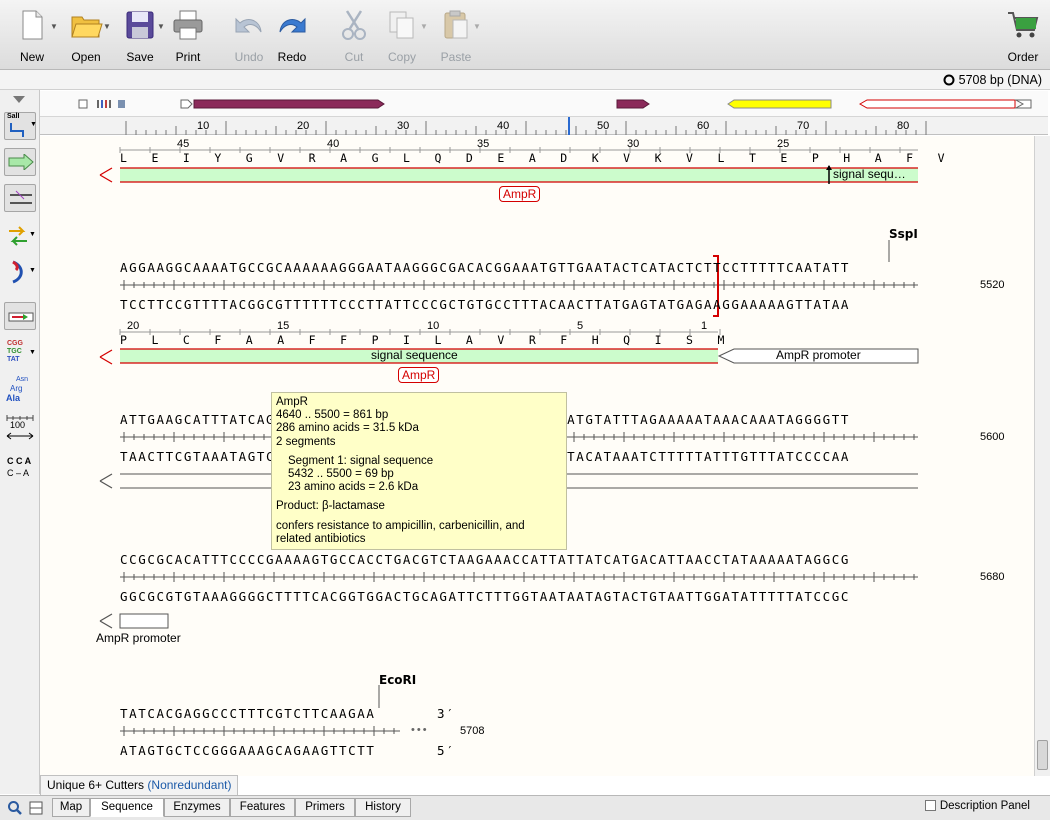  What do you see at coordinates (54, 26) in the screenshot?
I see `new-dropdown-icon: ▼` at bounding box center [54, 26].